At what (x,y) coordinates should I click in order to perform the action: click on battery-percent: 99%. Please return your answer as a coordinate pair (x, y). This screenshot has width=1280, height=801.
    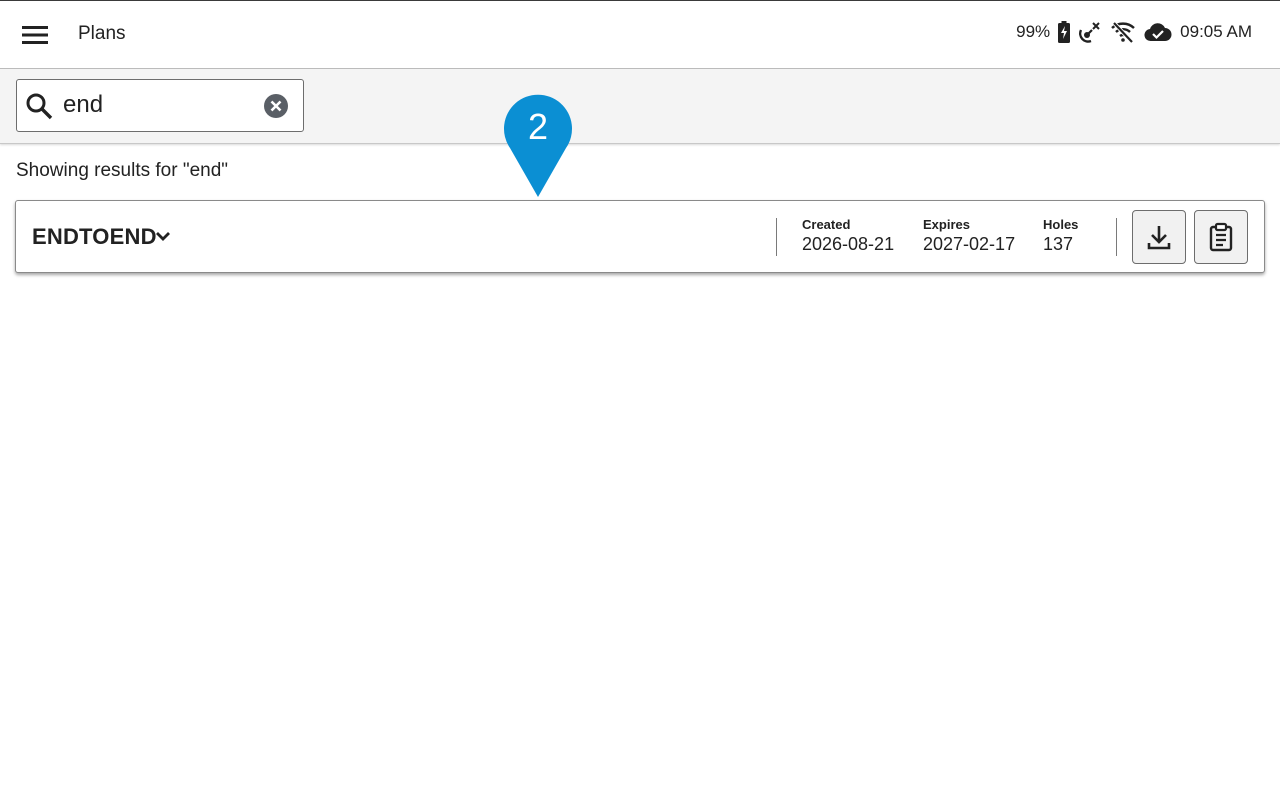
    Looking at the image, I should click on (1033, 31).